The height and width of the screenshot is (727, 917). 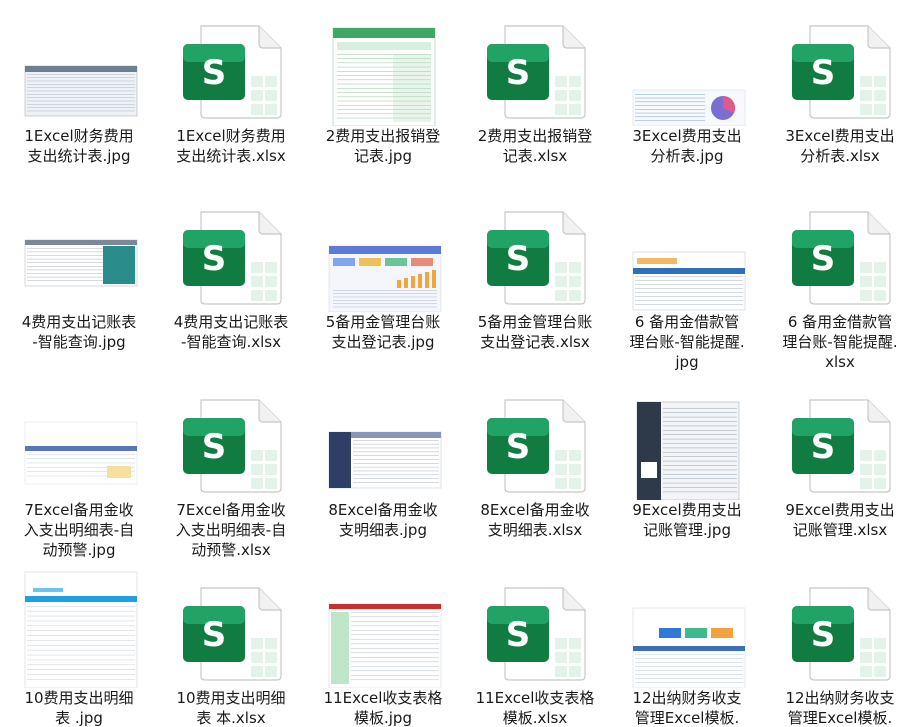 What do you see at coordinates (79, 646) in the screenshot?
I see `file-item-jpg: 10费用支出明细表 .jpg` at bounding box center [79, 646].